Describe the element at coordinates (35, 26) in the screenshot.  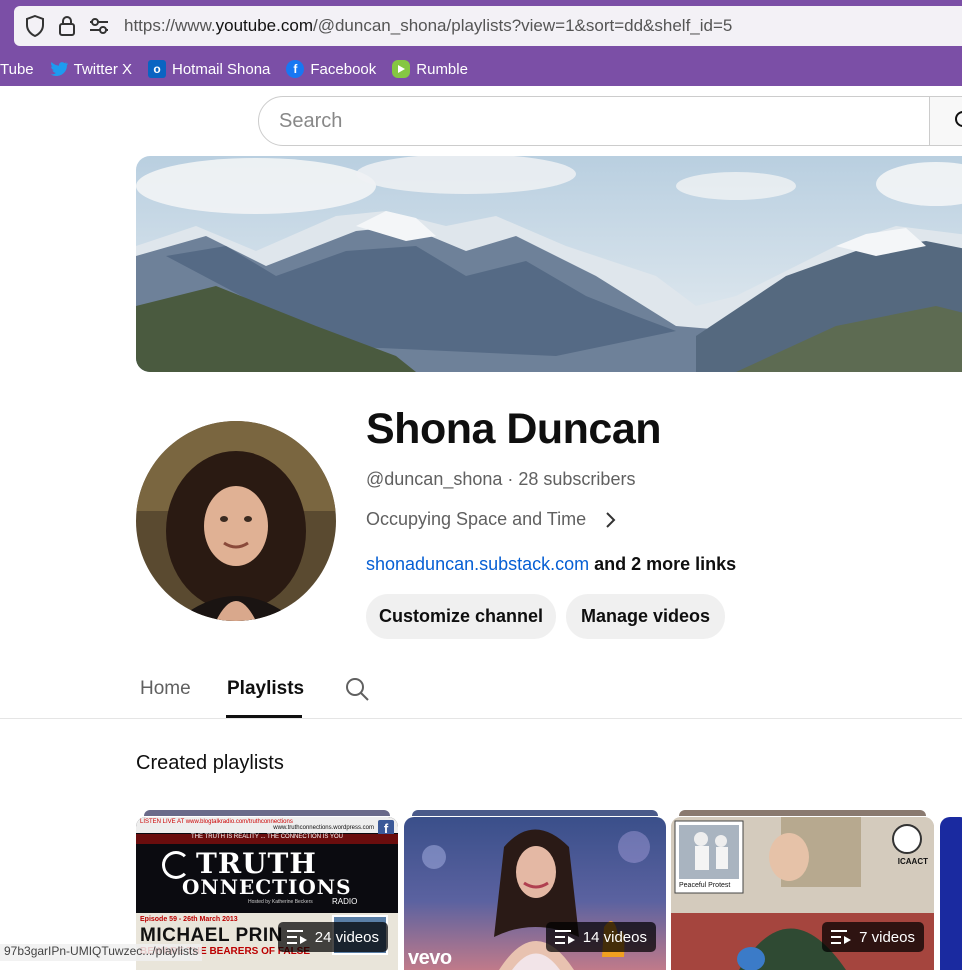
I see `shield-icon` at that location.